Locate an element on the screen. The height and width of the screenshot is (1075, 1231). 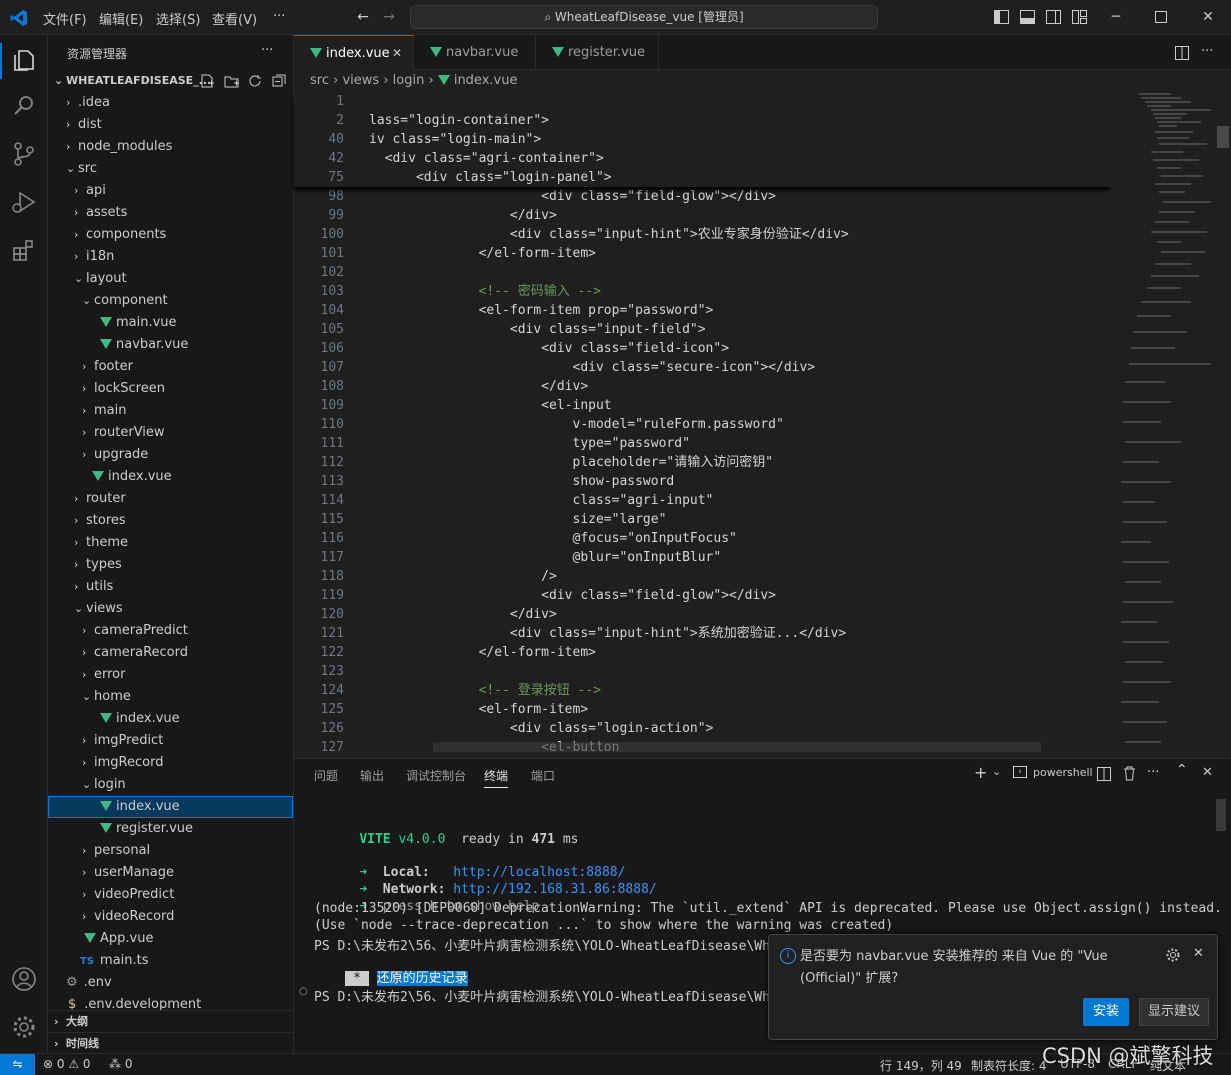
tree-folder: › footer is located at coordinates (170, 367).